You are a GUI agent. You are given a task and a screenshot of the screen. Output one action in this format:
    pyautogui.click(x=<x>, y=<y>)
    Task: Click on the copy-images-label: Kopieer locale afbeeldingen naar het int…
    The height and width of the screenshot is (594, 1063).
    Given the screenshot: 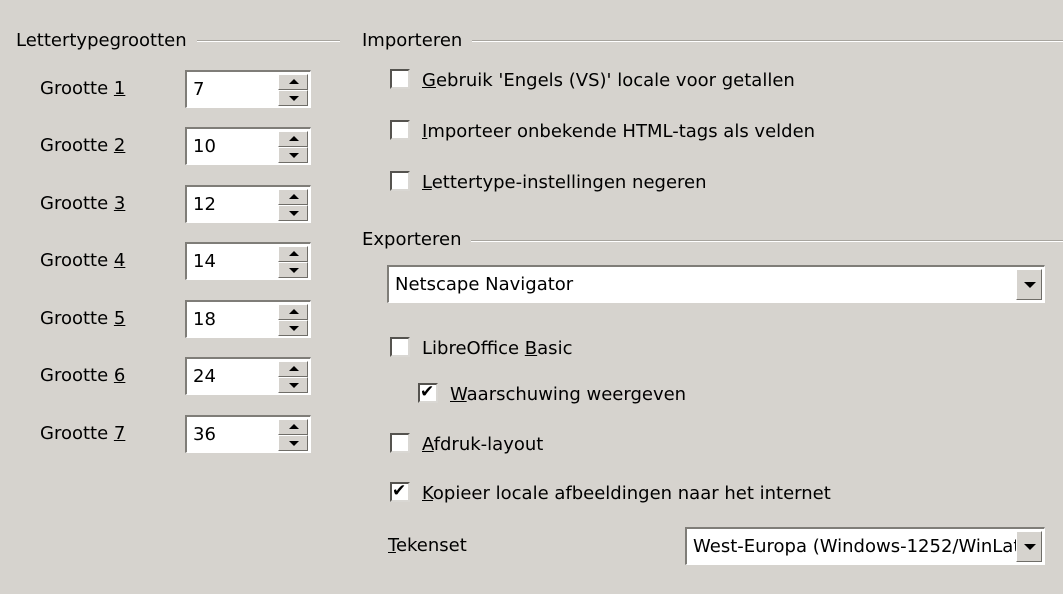 What is the action you would take?
    pyautogui.click(x=626, y=493)
    